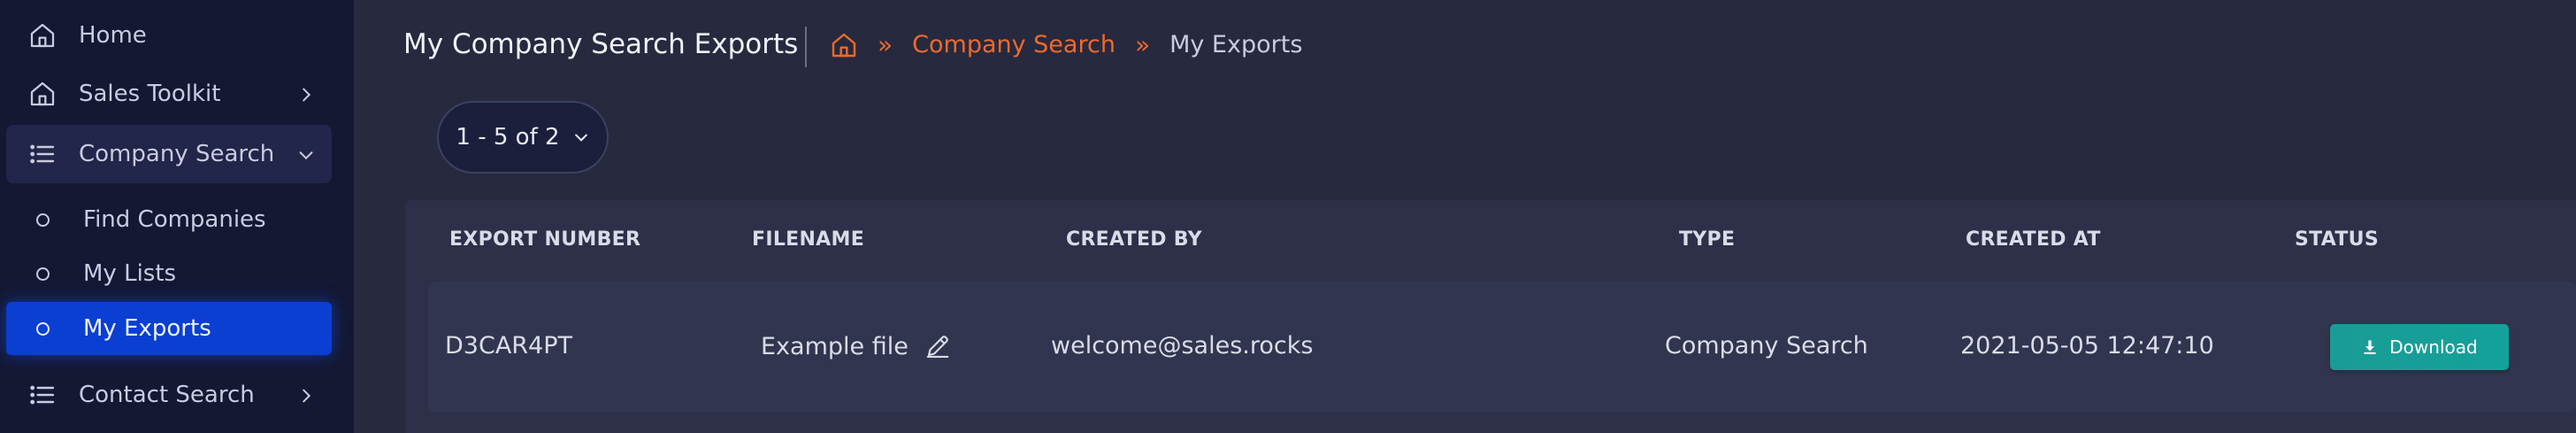  Describe the element at coordinates (2087, 346) in the screenshot. I see `cell-created-at: 2021-05-05 12:47:10` at that location.